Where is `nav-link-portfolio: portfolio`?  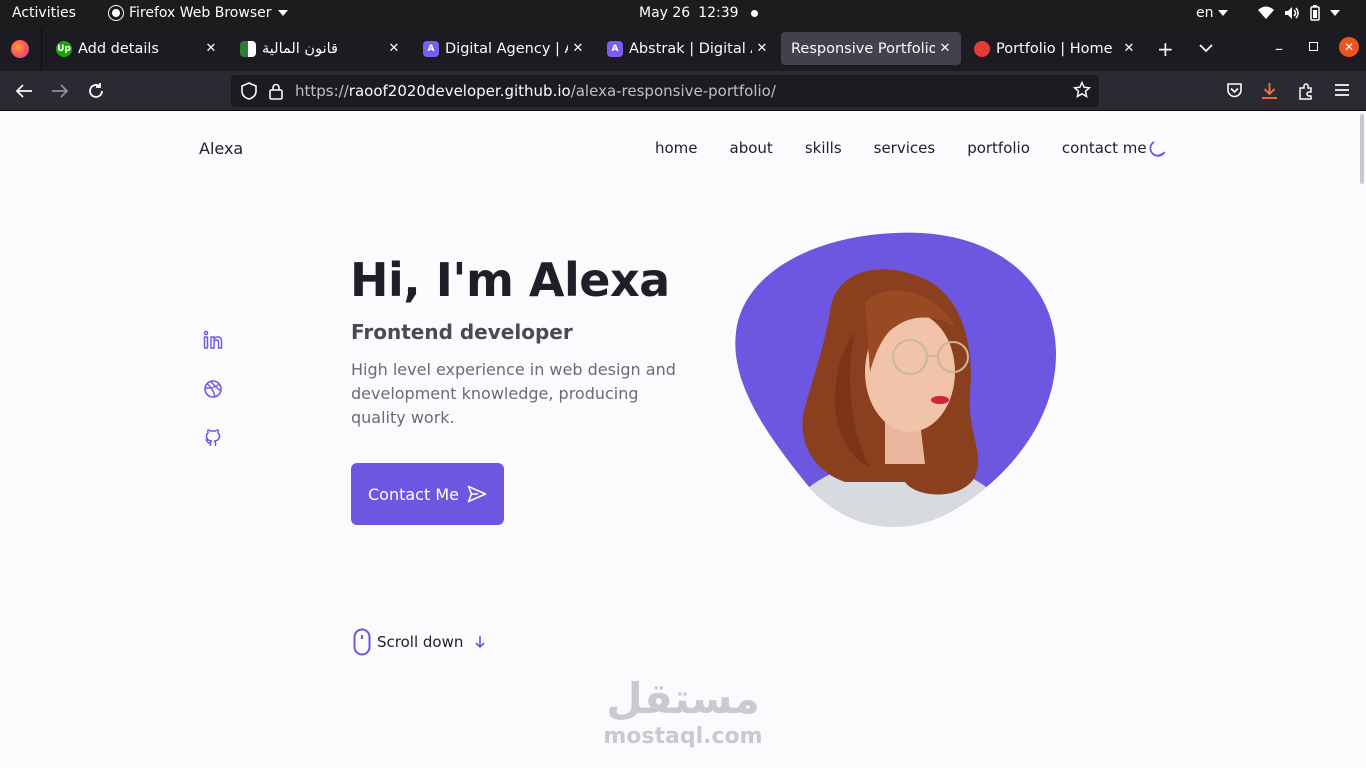
nav-link-portfolio: portfolio is located at coordinates (998, 148).